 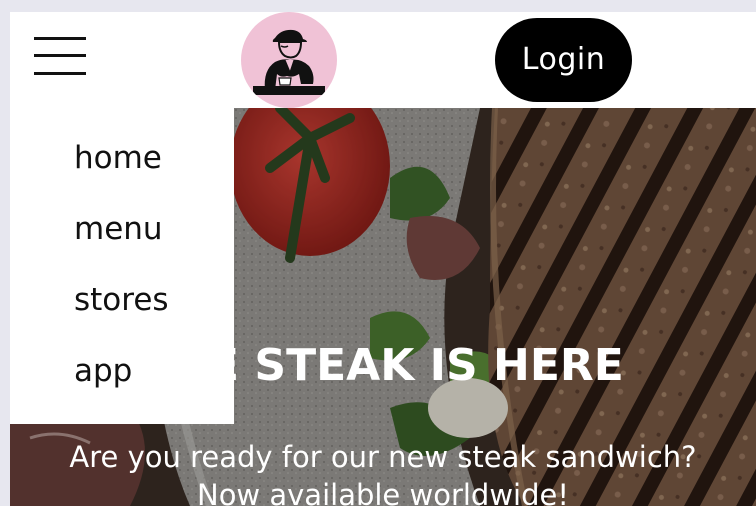 I want to click on man-with-coffee-icon, so click(x=289, y=62).